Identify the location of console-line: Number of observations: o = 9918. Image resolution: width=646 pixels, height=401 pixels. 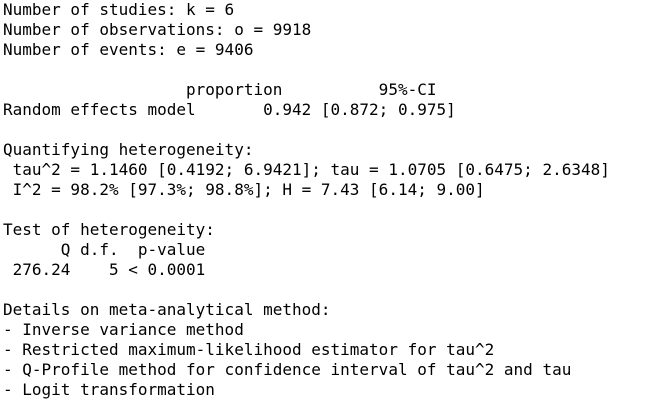
(157, 29).